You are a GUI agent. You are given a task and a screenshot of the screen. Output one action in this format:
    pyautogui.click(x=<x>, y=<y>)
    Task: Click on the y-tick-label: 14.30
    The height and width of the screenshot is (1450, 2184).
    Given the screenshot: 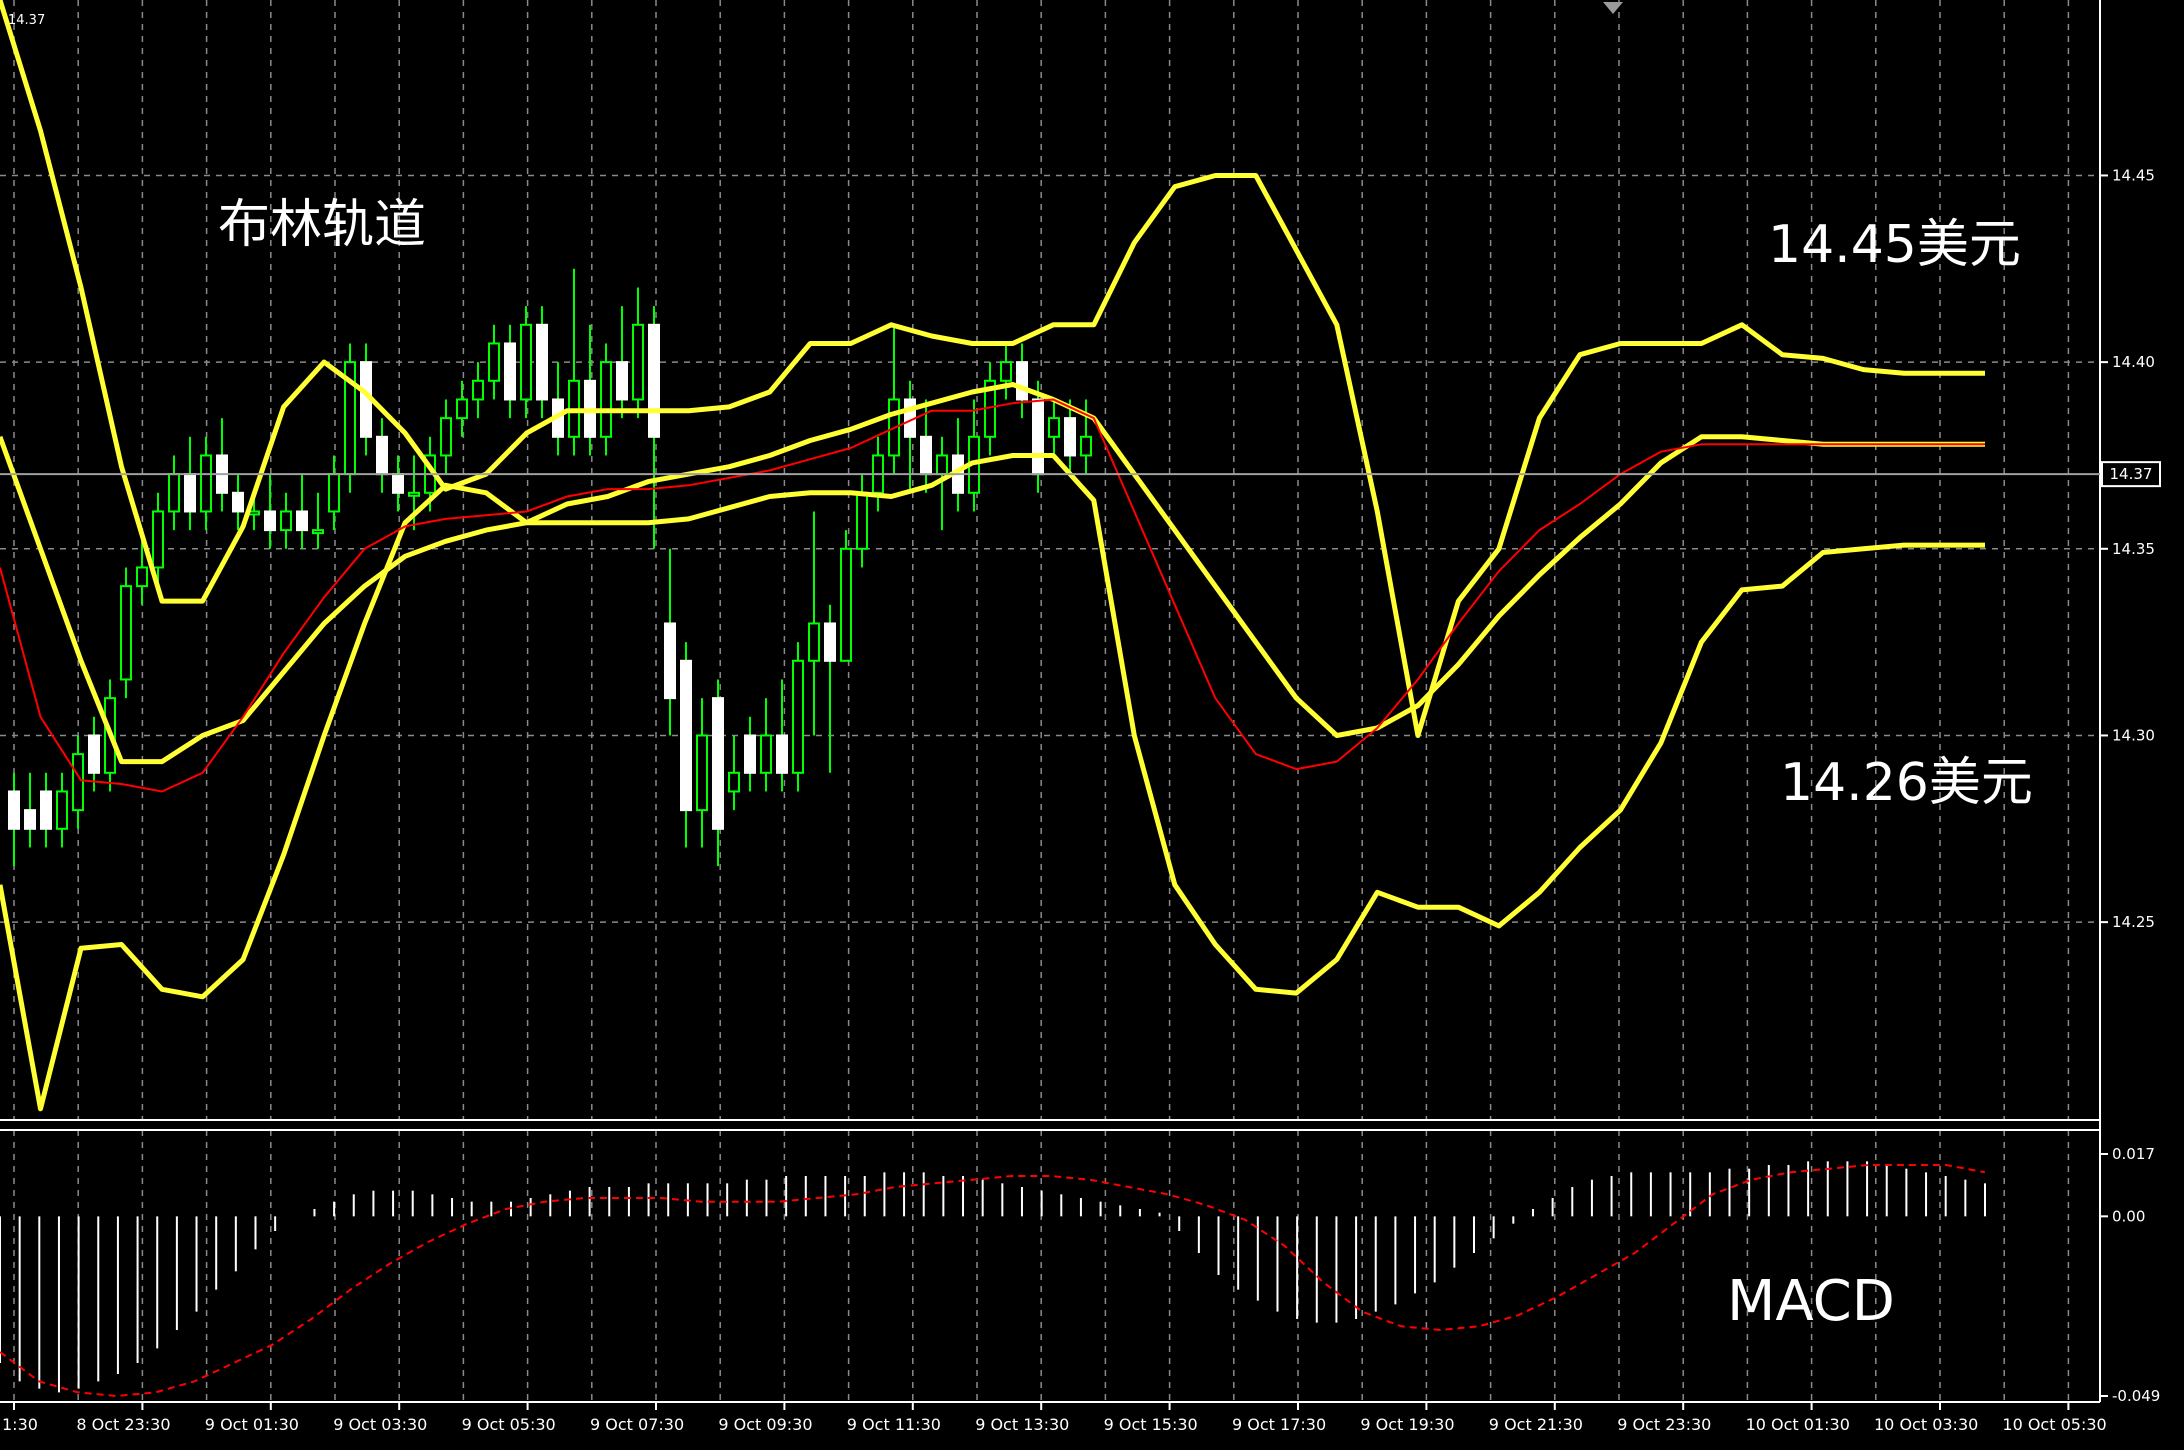 What is the action you would take?
    pyautogui.click(x=2133, y=735)
    